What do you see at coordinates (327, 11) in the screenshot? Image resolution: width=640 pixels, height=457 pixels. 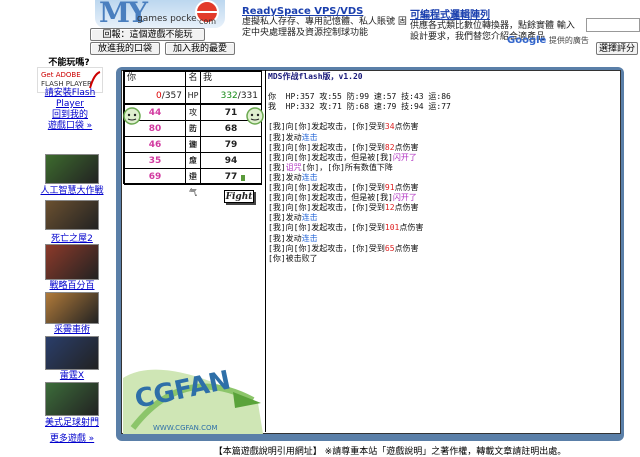 I see `ad-title: ReadySpace VPS/VDS` at bounding box center [327, 11].